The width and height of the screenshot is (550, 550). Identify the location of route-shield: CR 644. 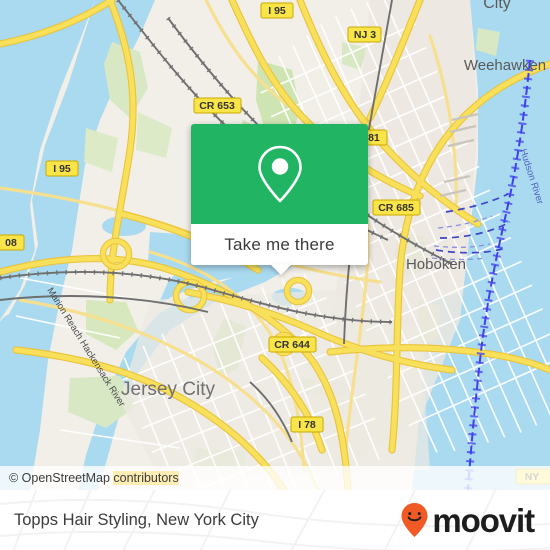
(292, 344).